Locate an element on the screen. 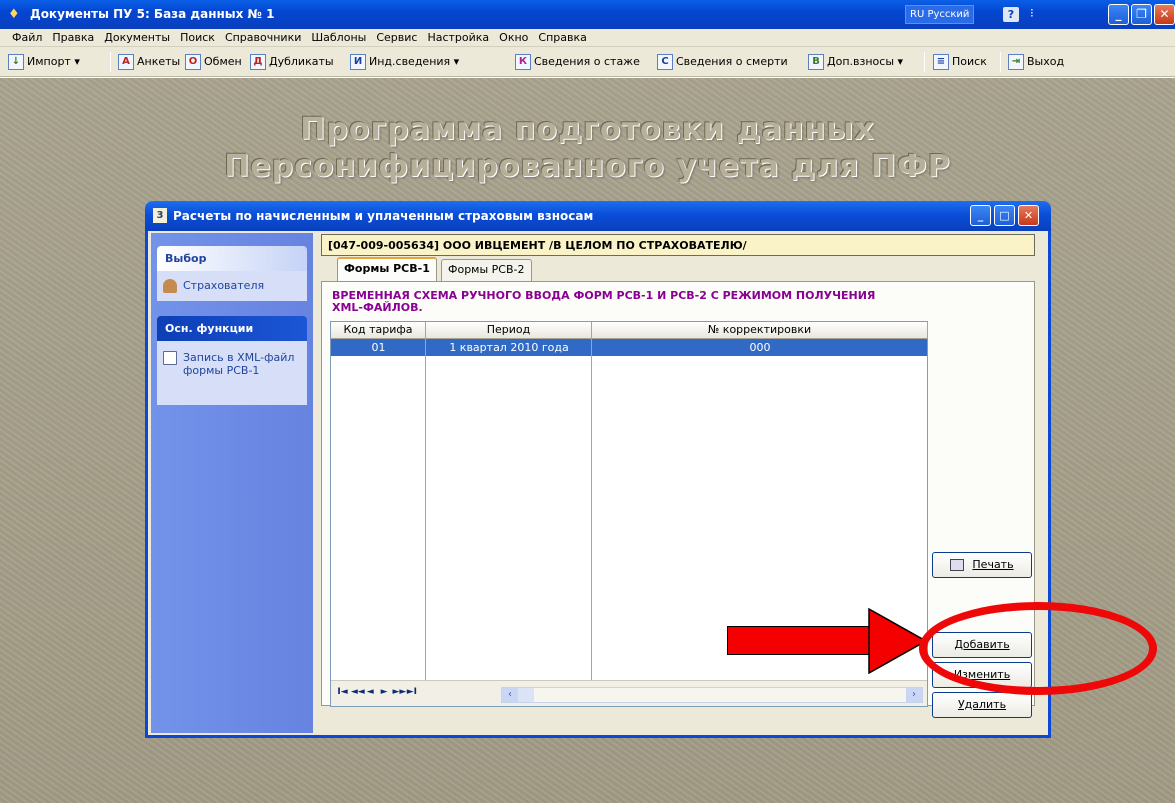 The width and height of the screenshot is (1175, 803). column-header-period: Период is located at coordinates (509, 330).